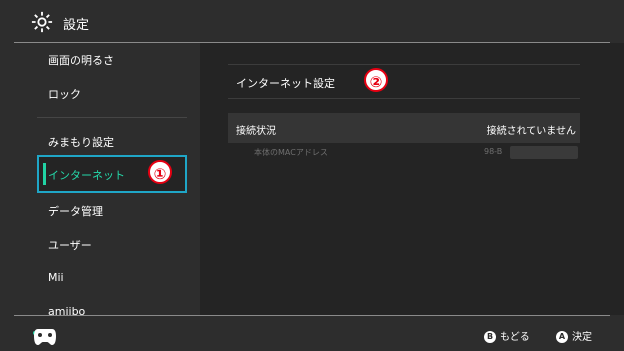 The width and height of the screenshot is (624, 351). Describe the element at coordinates (112, 117) in the screenshot. I see `sidebar-divider` at that location.